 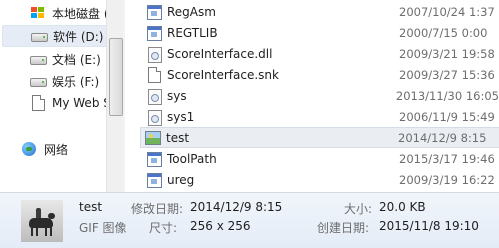 I want to click on file-modified-date: 2009/3/19 16:22, so click(x=447, y=179).